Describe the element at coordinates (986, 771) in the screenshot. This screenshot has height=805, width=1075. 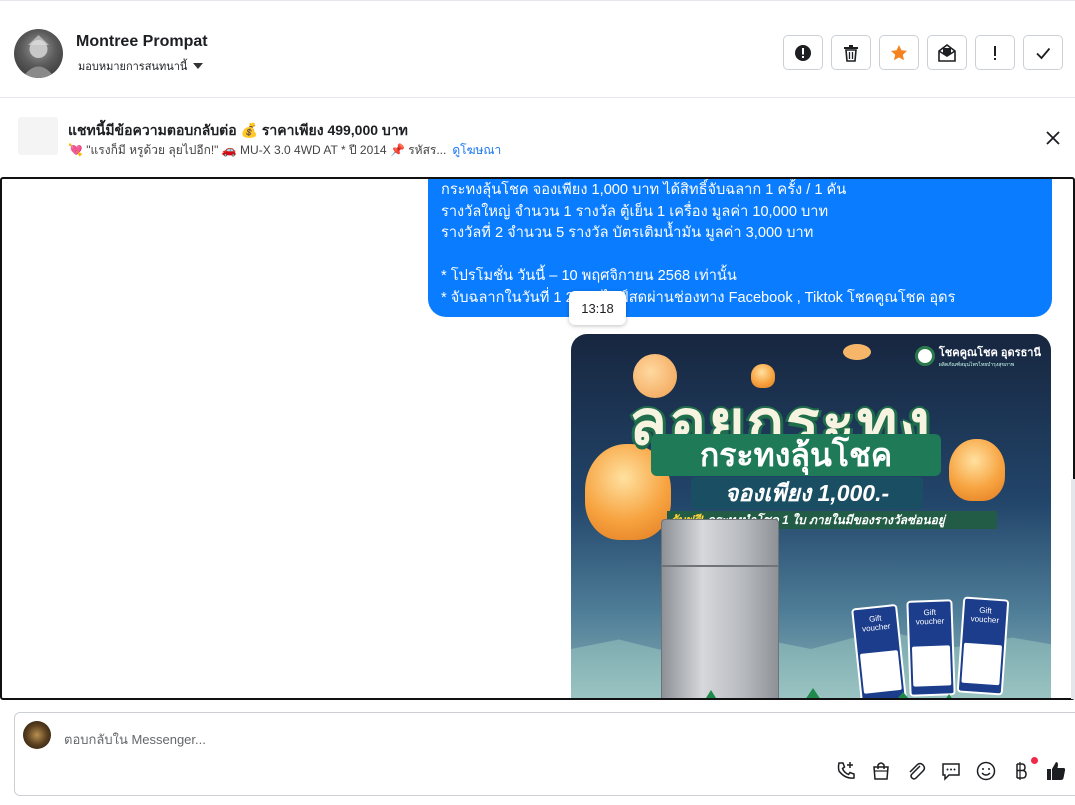
I see `emoji-icon` at that location.